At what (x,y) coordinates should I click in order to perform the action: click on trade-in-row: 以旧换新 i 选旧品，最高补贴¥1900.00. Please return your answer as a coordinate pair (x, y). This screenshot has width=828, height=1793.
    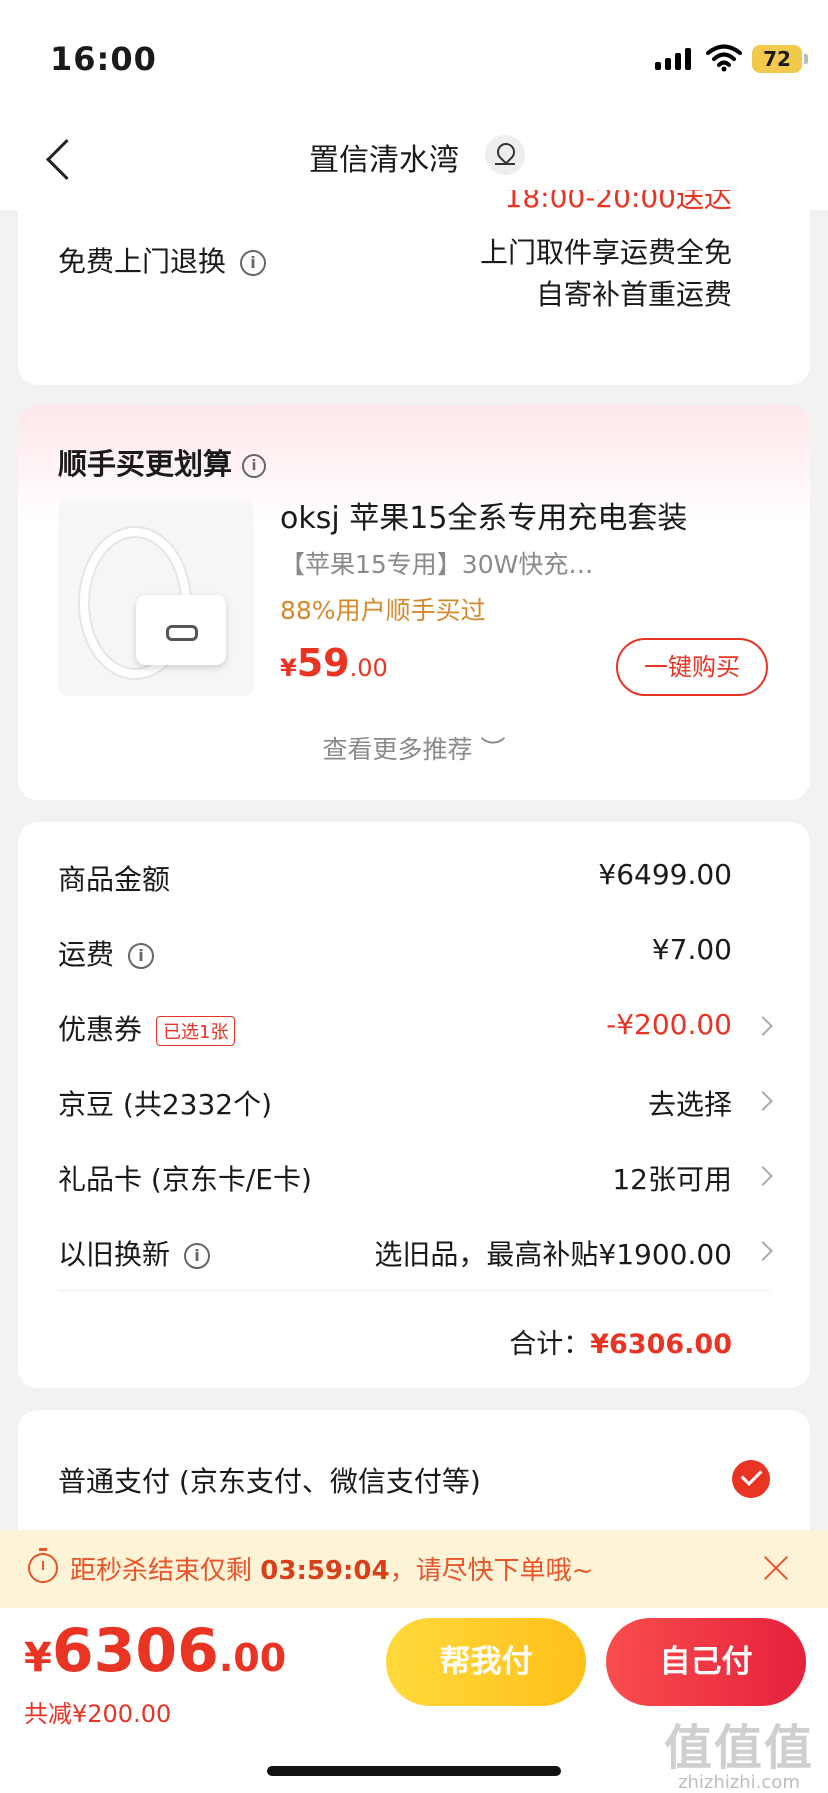
    Looking at the image, I should click on (414, 1253).